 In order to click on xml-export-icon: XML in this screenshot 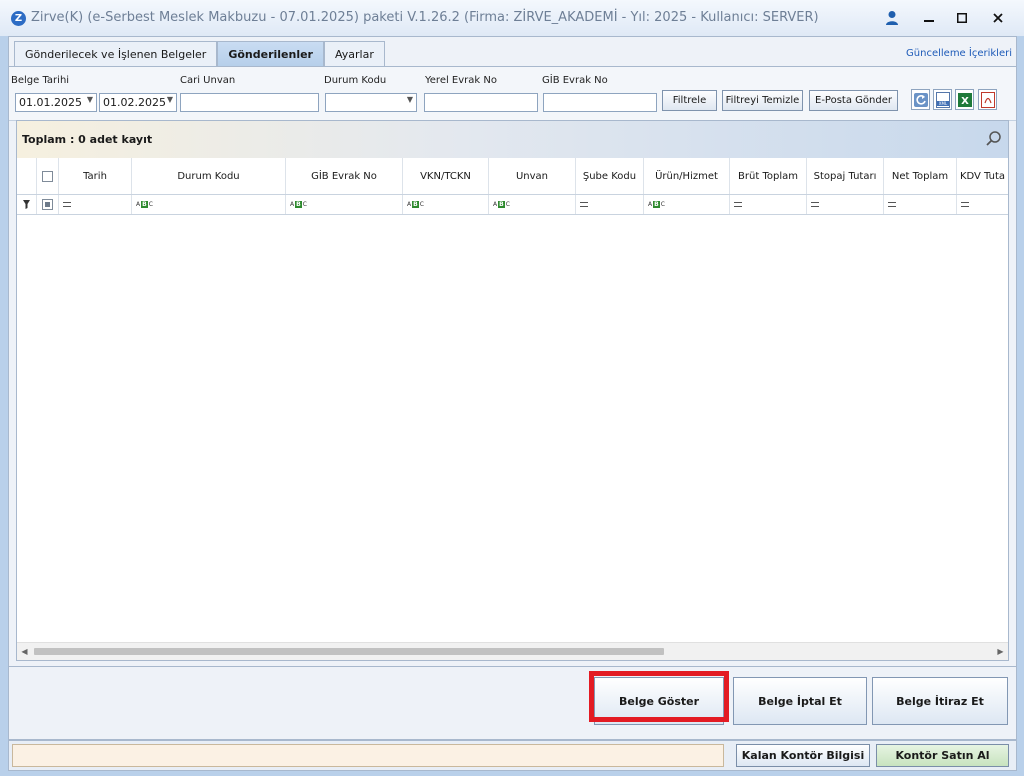, I will do `click(942, 99)`.